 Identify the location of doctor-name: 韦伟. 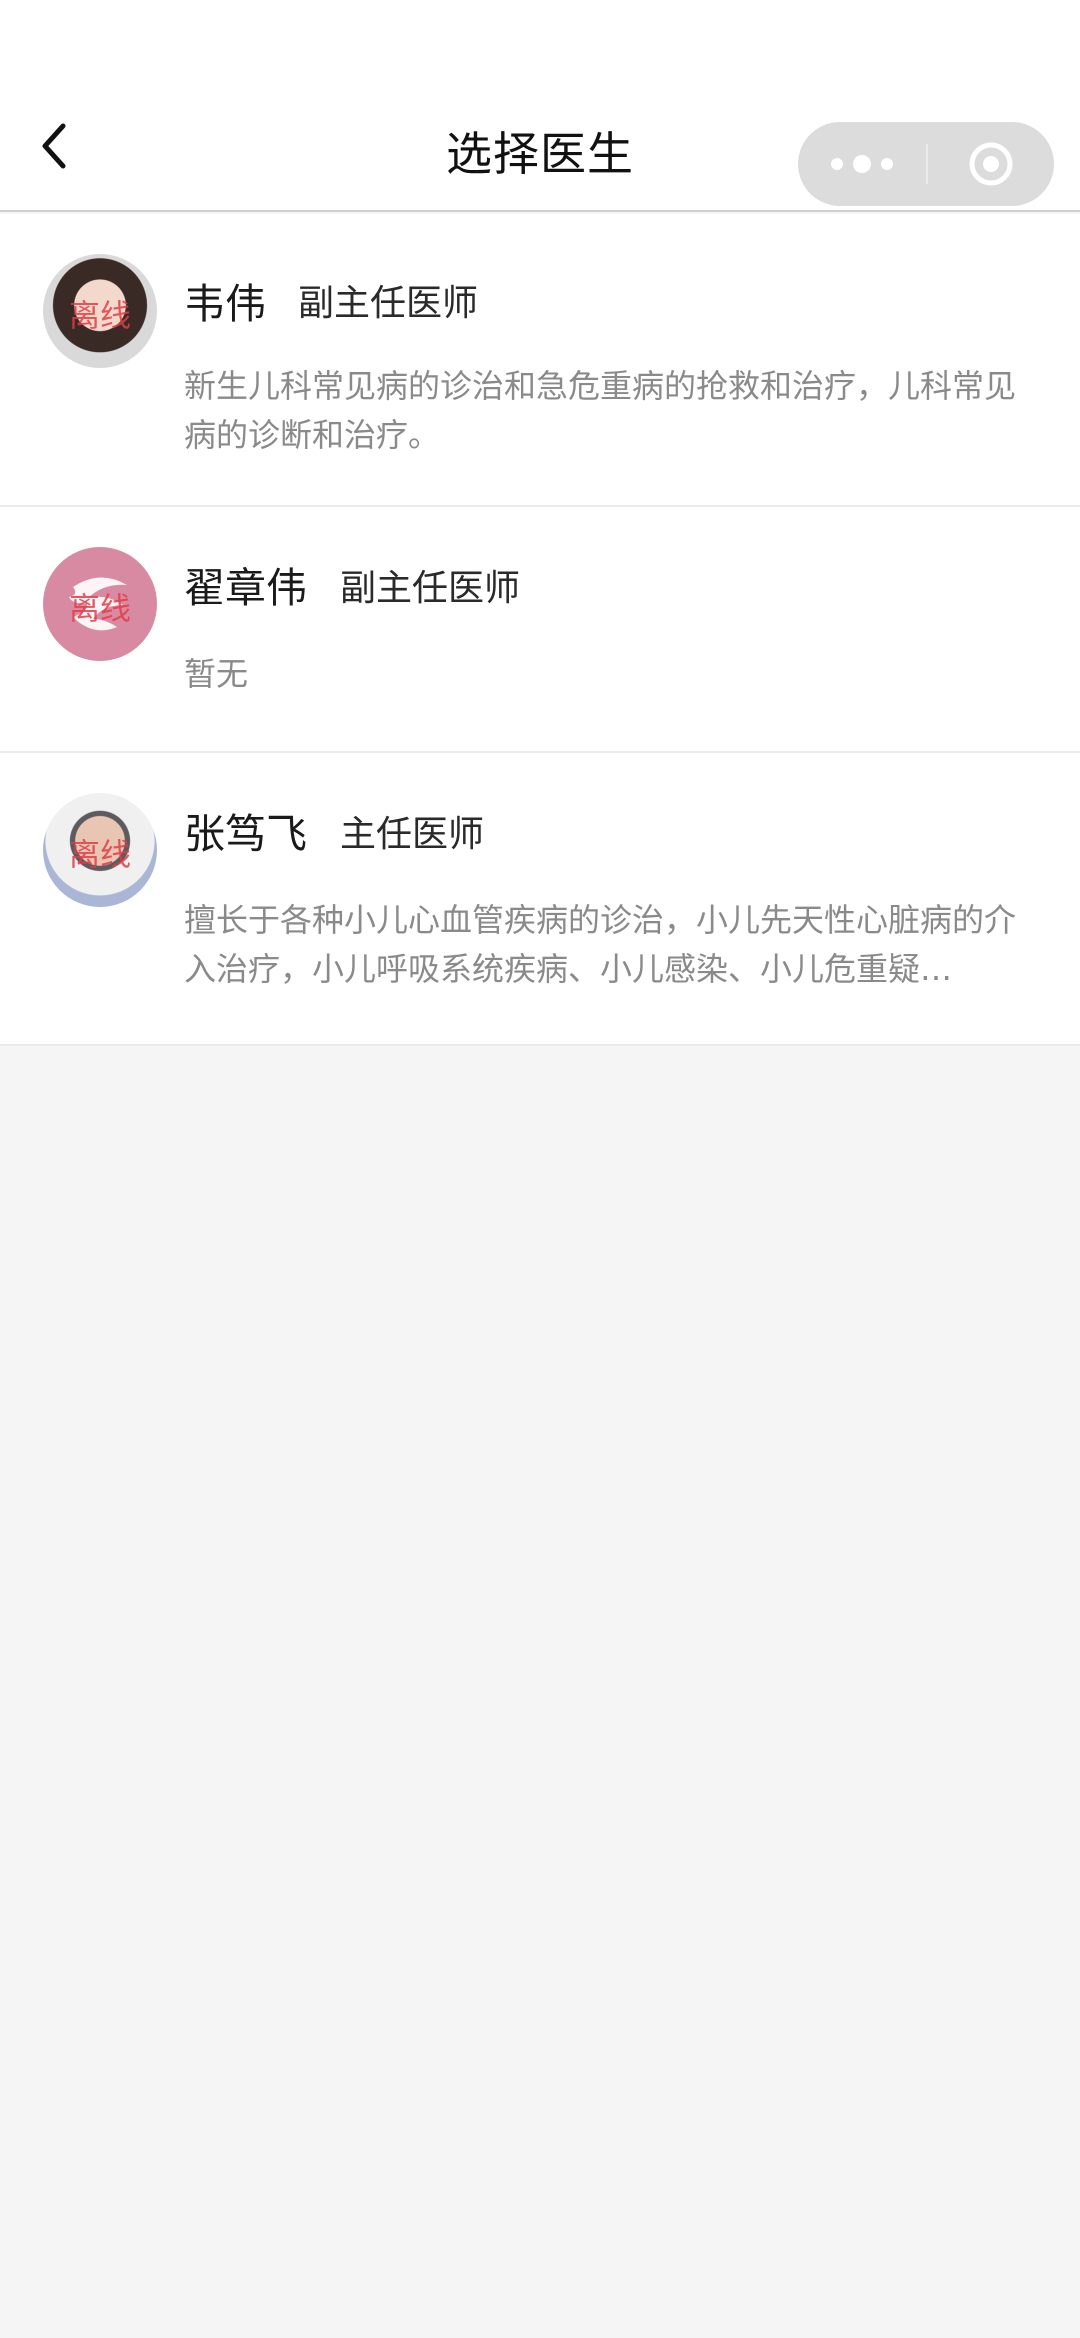
(225, 304).